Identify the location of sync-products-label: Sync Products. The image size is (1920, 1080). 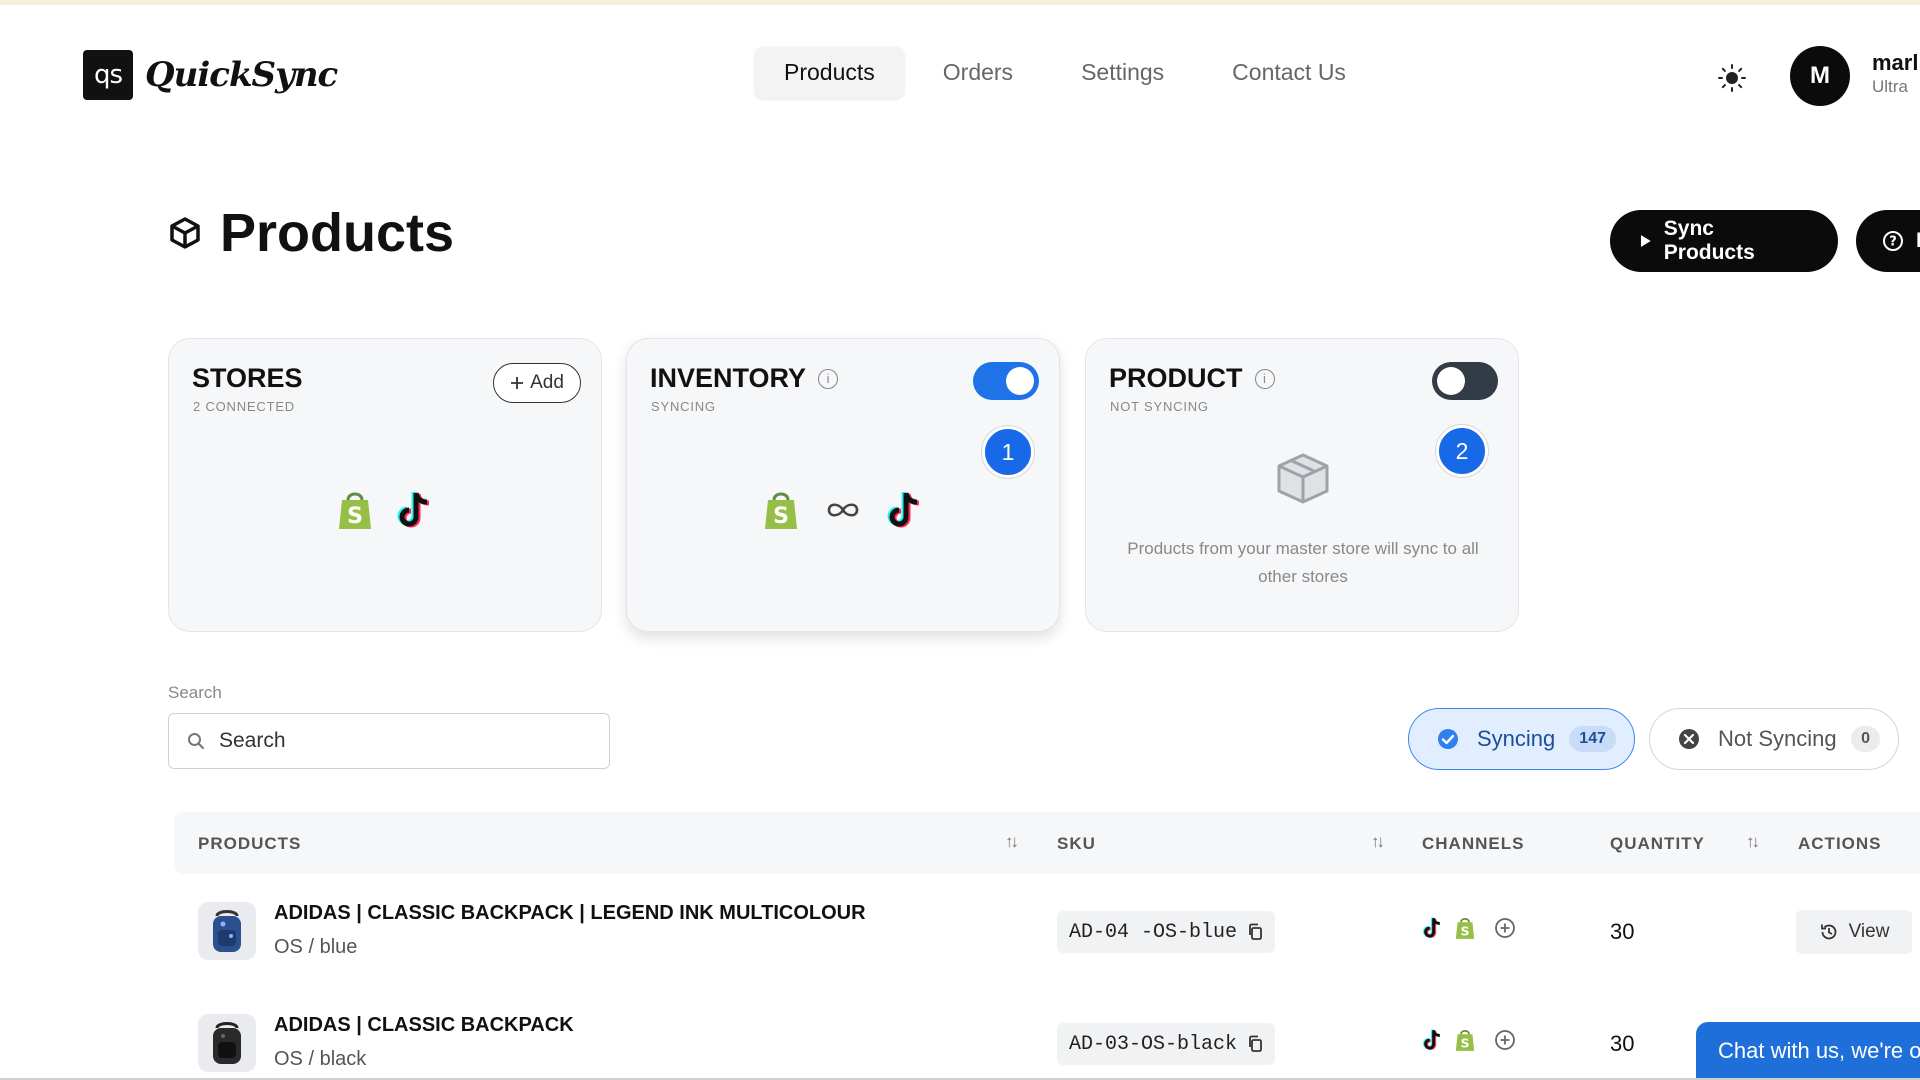
(1709, 240).